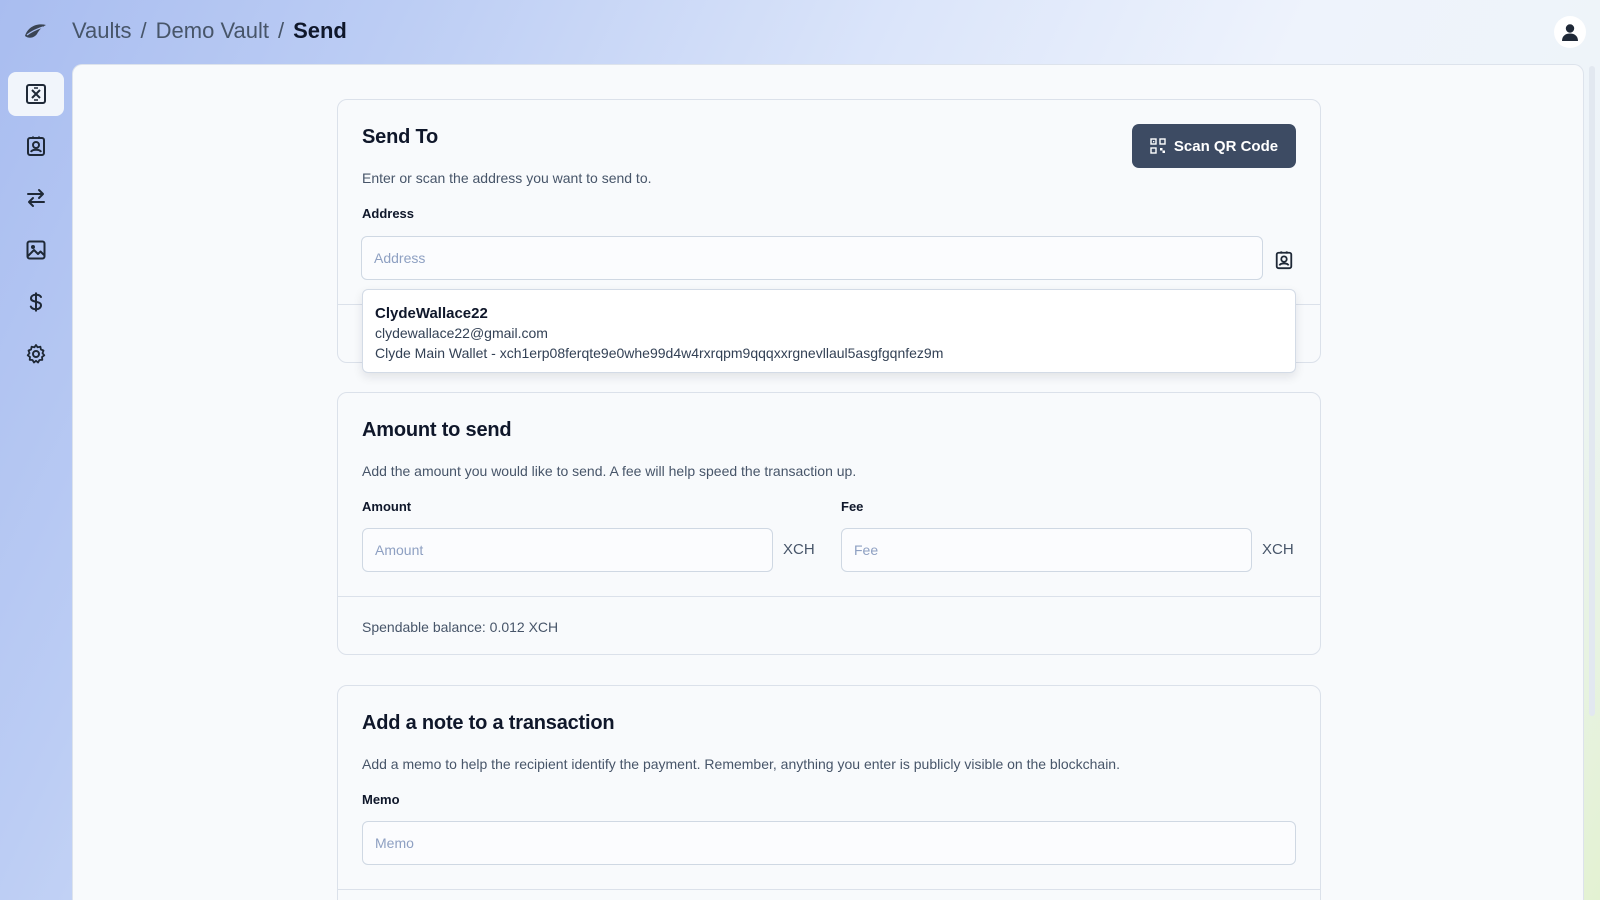 The width and height of the screenshot is (1600, 900). What do you see at coordinates (1158, 146) in the screenshot?
I see `qr-code-icon` at bounding box center [1158, 146].